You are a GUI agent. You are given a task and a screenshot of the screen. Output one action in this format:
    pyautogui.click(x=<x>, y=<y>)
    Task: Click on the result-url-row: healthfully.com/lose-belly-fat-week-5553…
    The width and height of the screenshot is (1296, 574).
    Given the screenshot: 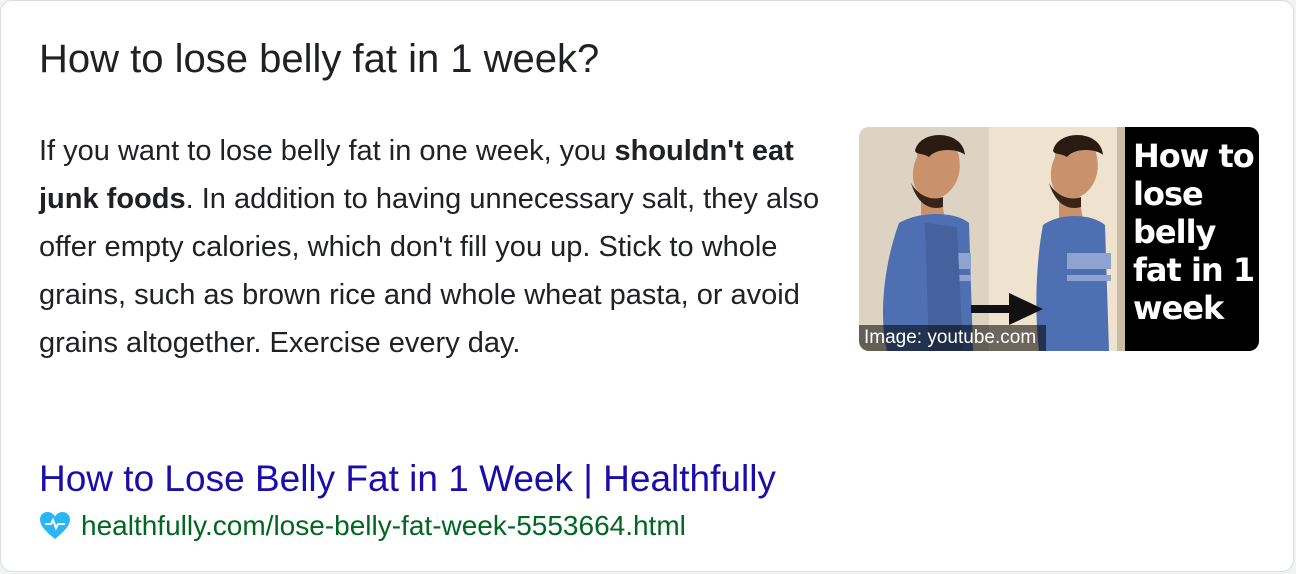 What is the action you would take?
    pyautogui.click(x=362, y=526)
    